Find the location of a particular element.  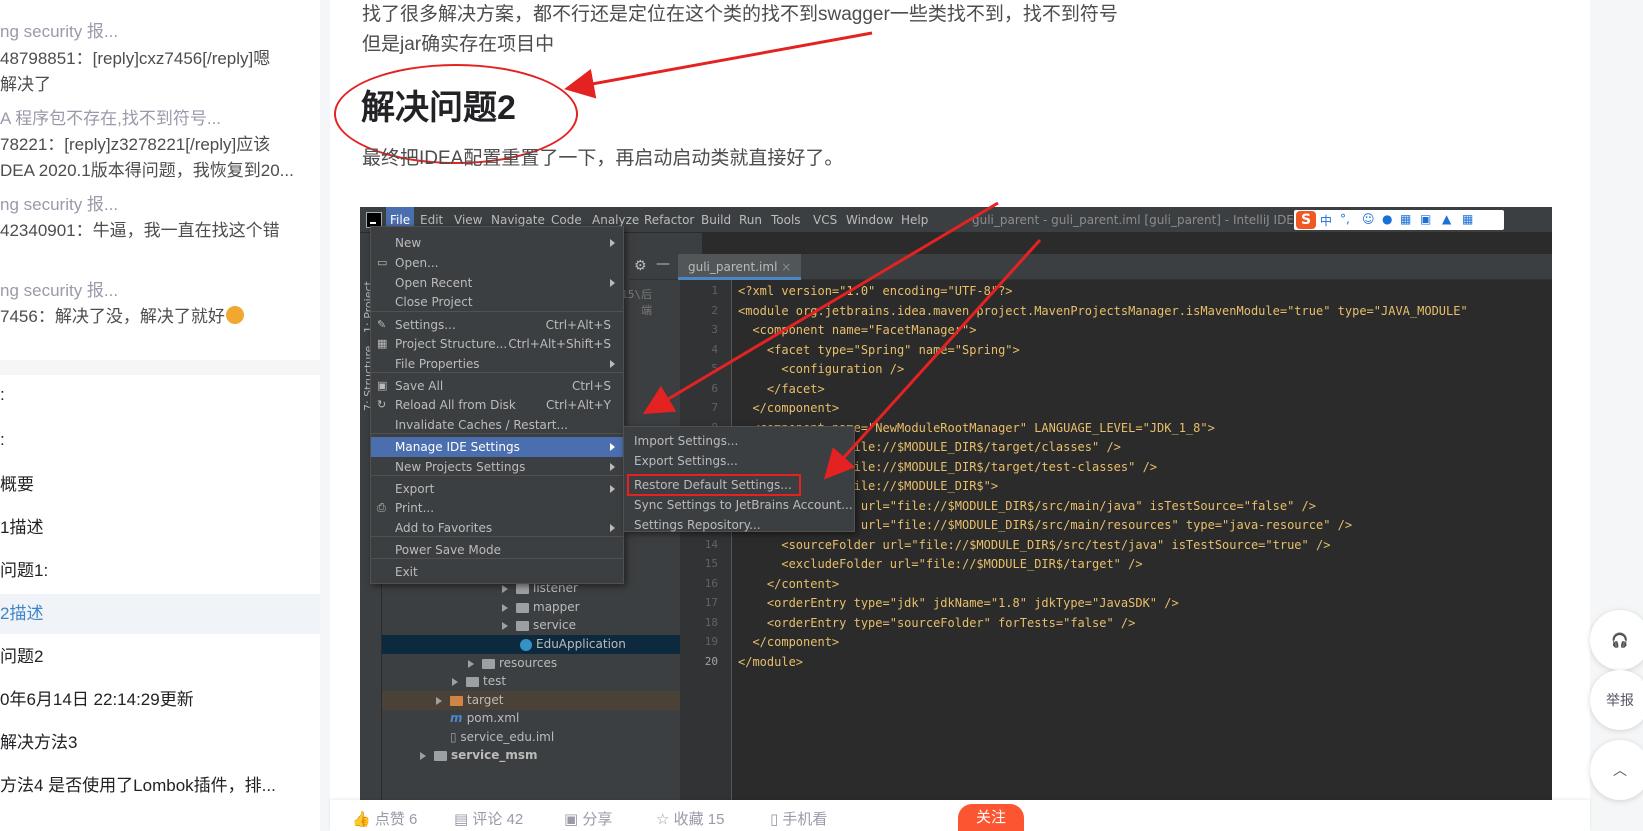

file-menu-item: Open Recent is located at coordinates (497, 283).